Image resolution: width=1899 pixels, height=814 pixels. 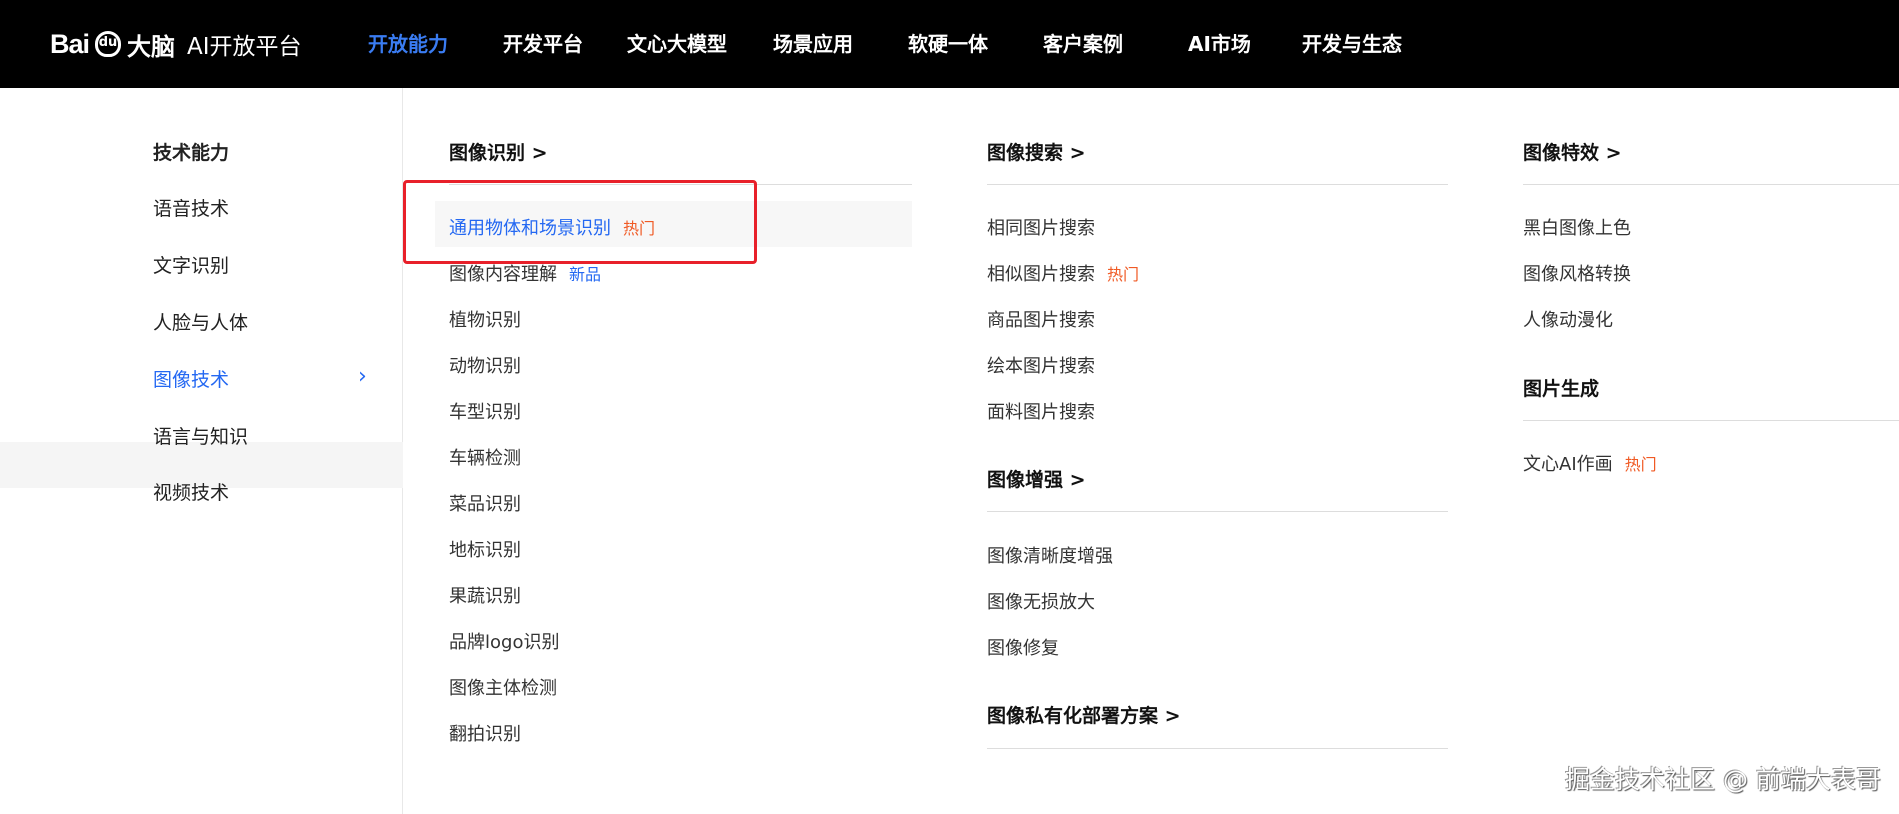 I want to click on menu-item-ernie-vilg: 文心AI作画 热门, so click(x=1590, y=463).